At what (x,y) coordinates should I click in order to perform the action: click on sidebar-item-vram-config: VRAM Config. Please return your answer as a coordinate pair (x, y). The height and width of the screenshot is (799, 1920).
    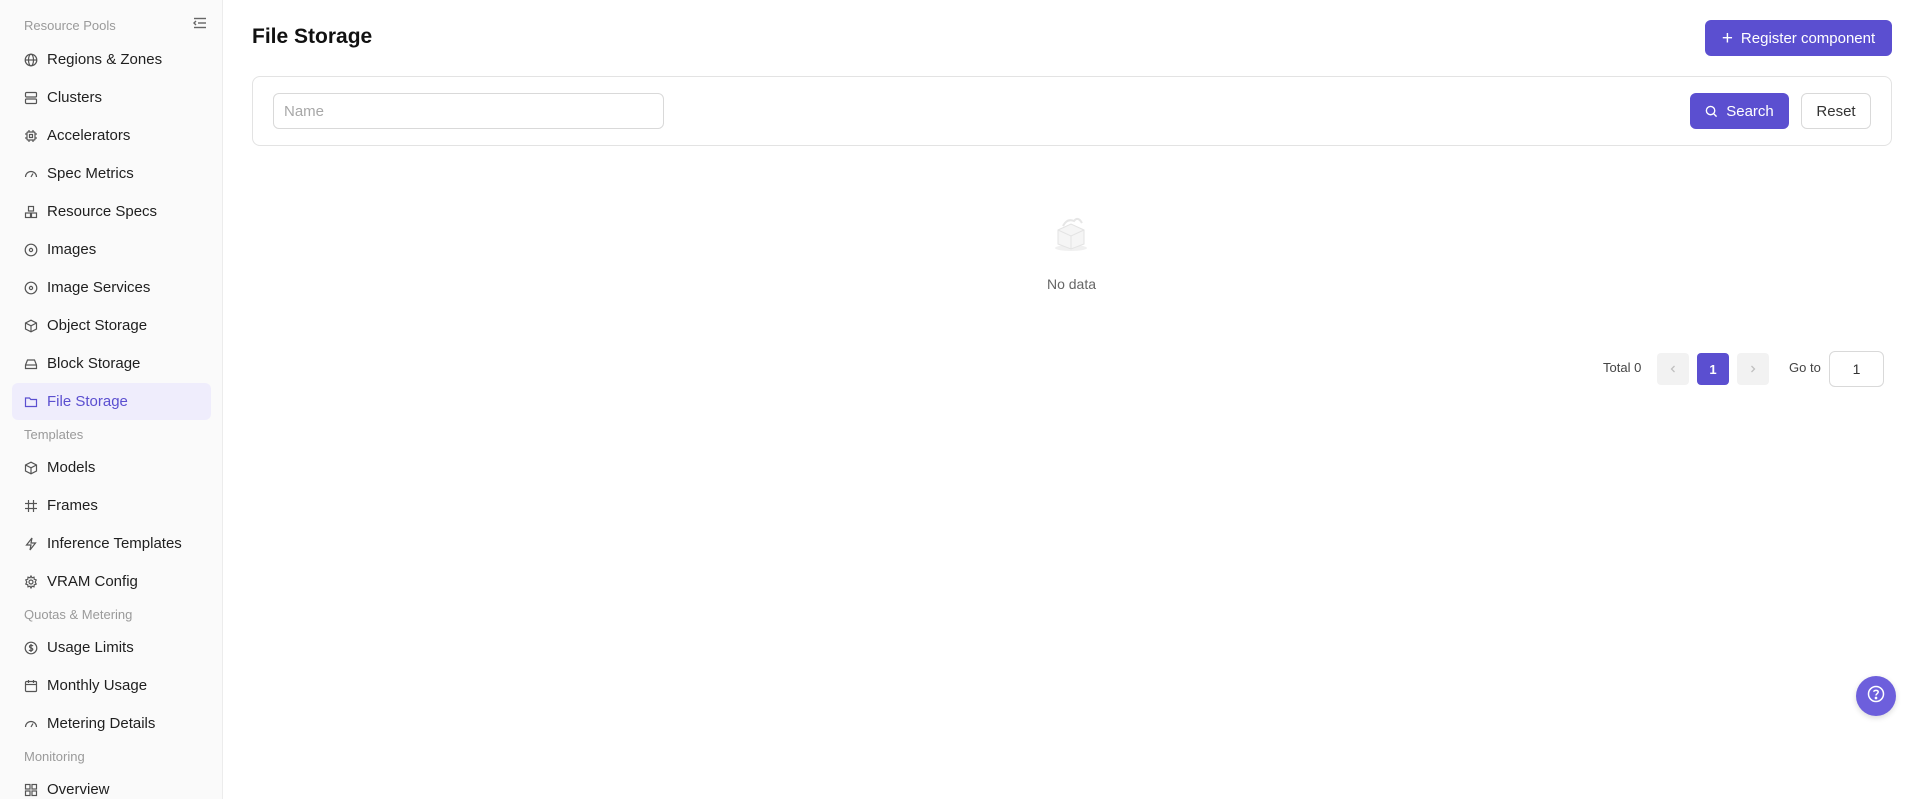
    Looking at the image, I should click on (111, 581).